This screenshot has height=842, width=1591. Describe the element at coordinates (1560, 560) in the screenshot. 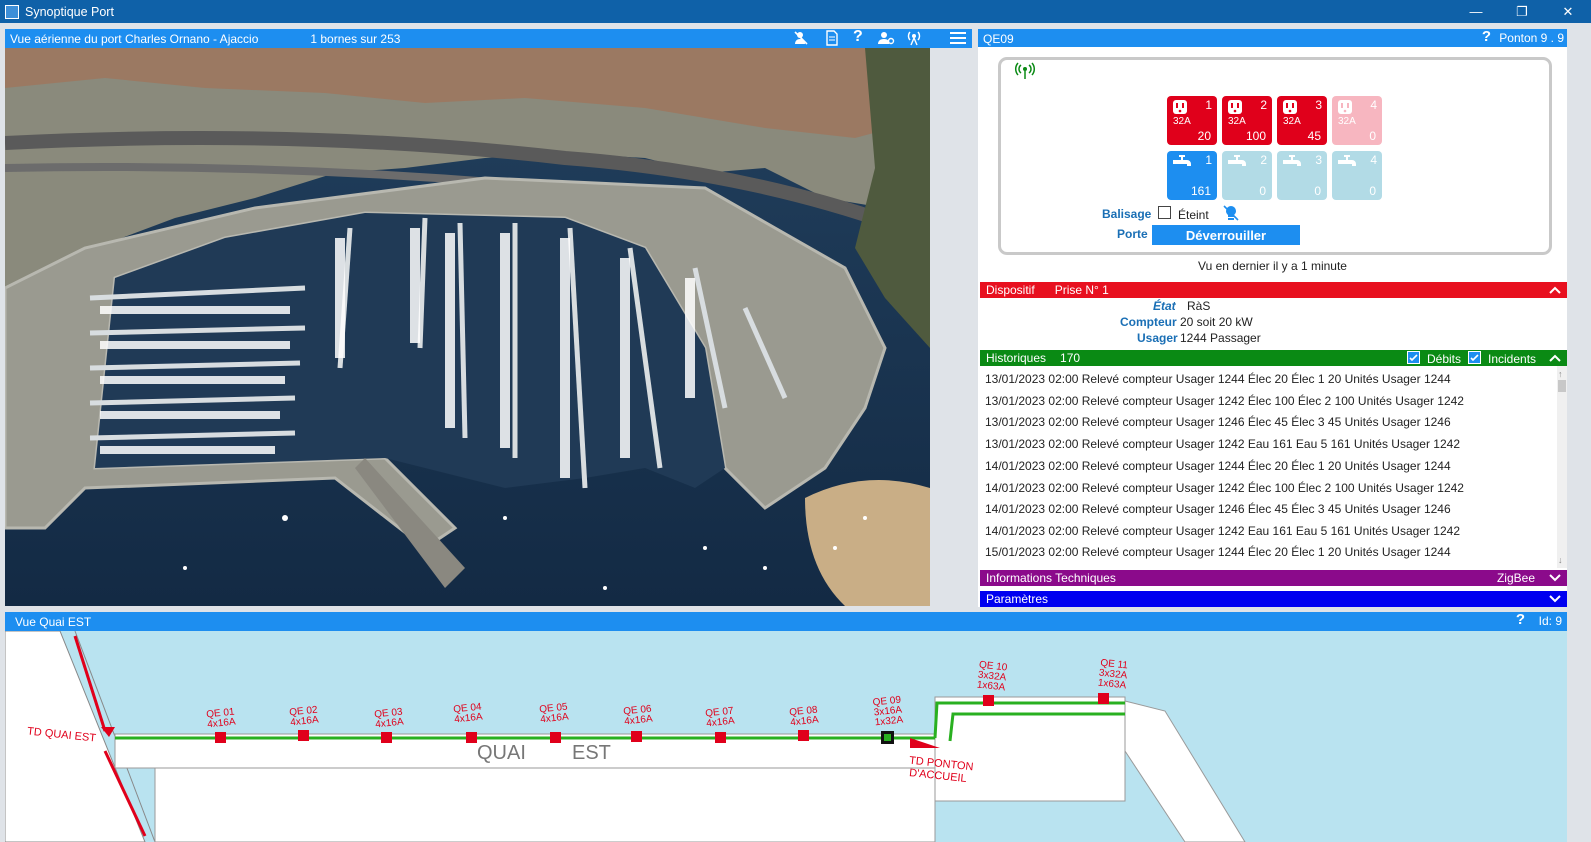

I see `scroll-down-icon: ↓` at that location.